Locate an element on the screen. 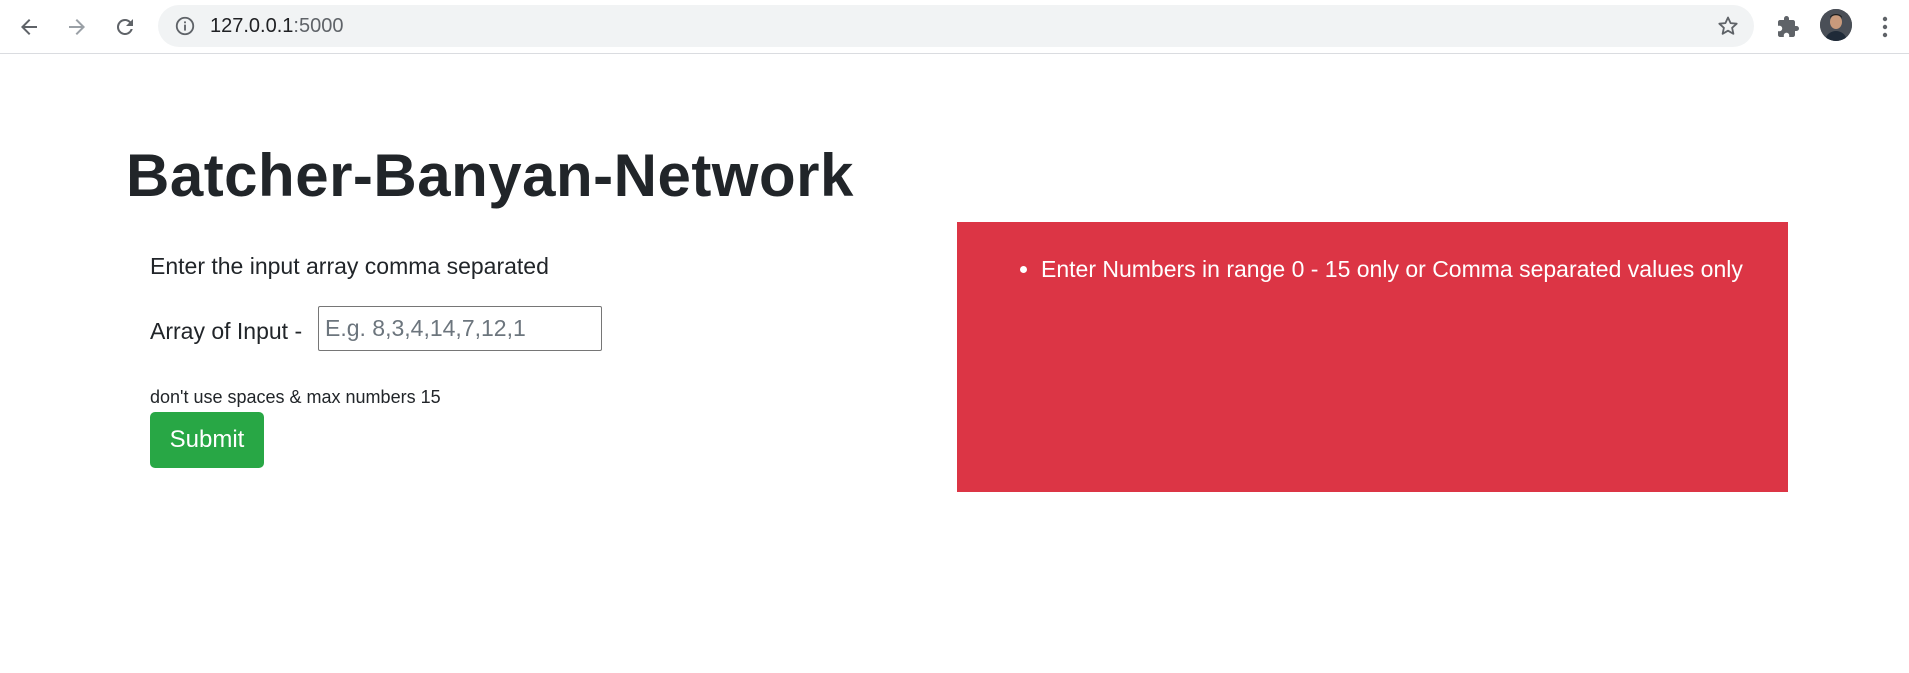 Image resolution: width=1909 pixels, height=673 pixels. browser-toolbar: 127.0.0.1:5000 is located at coordinates (954, 27).